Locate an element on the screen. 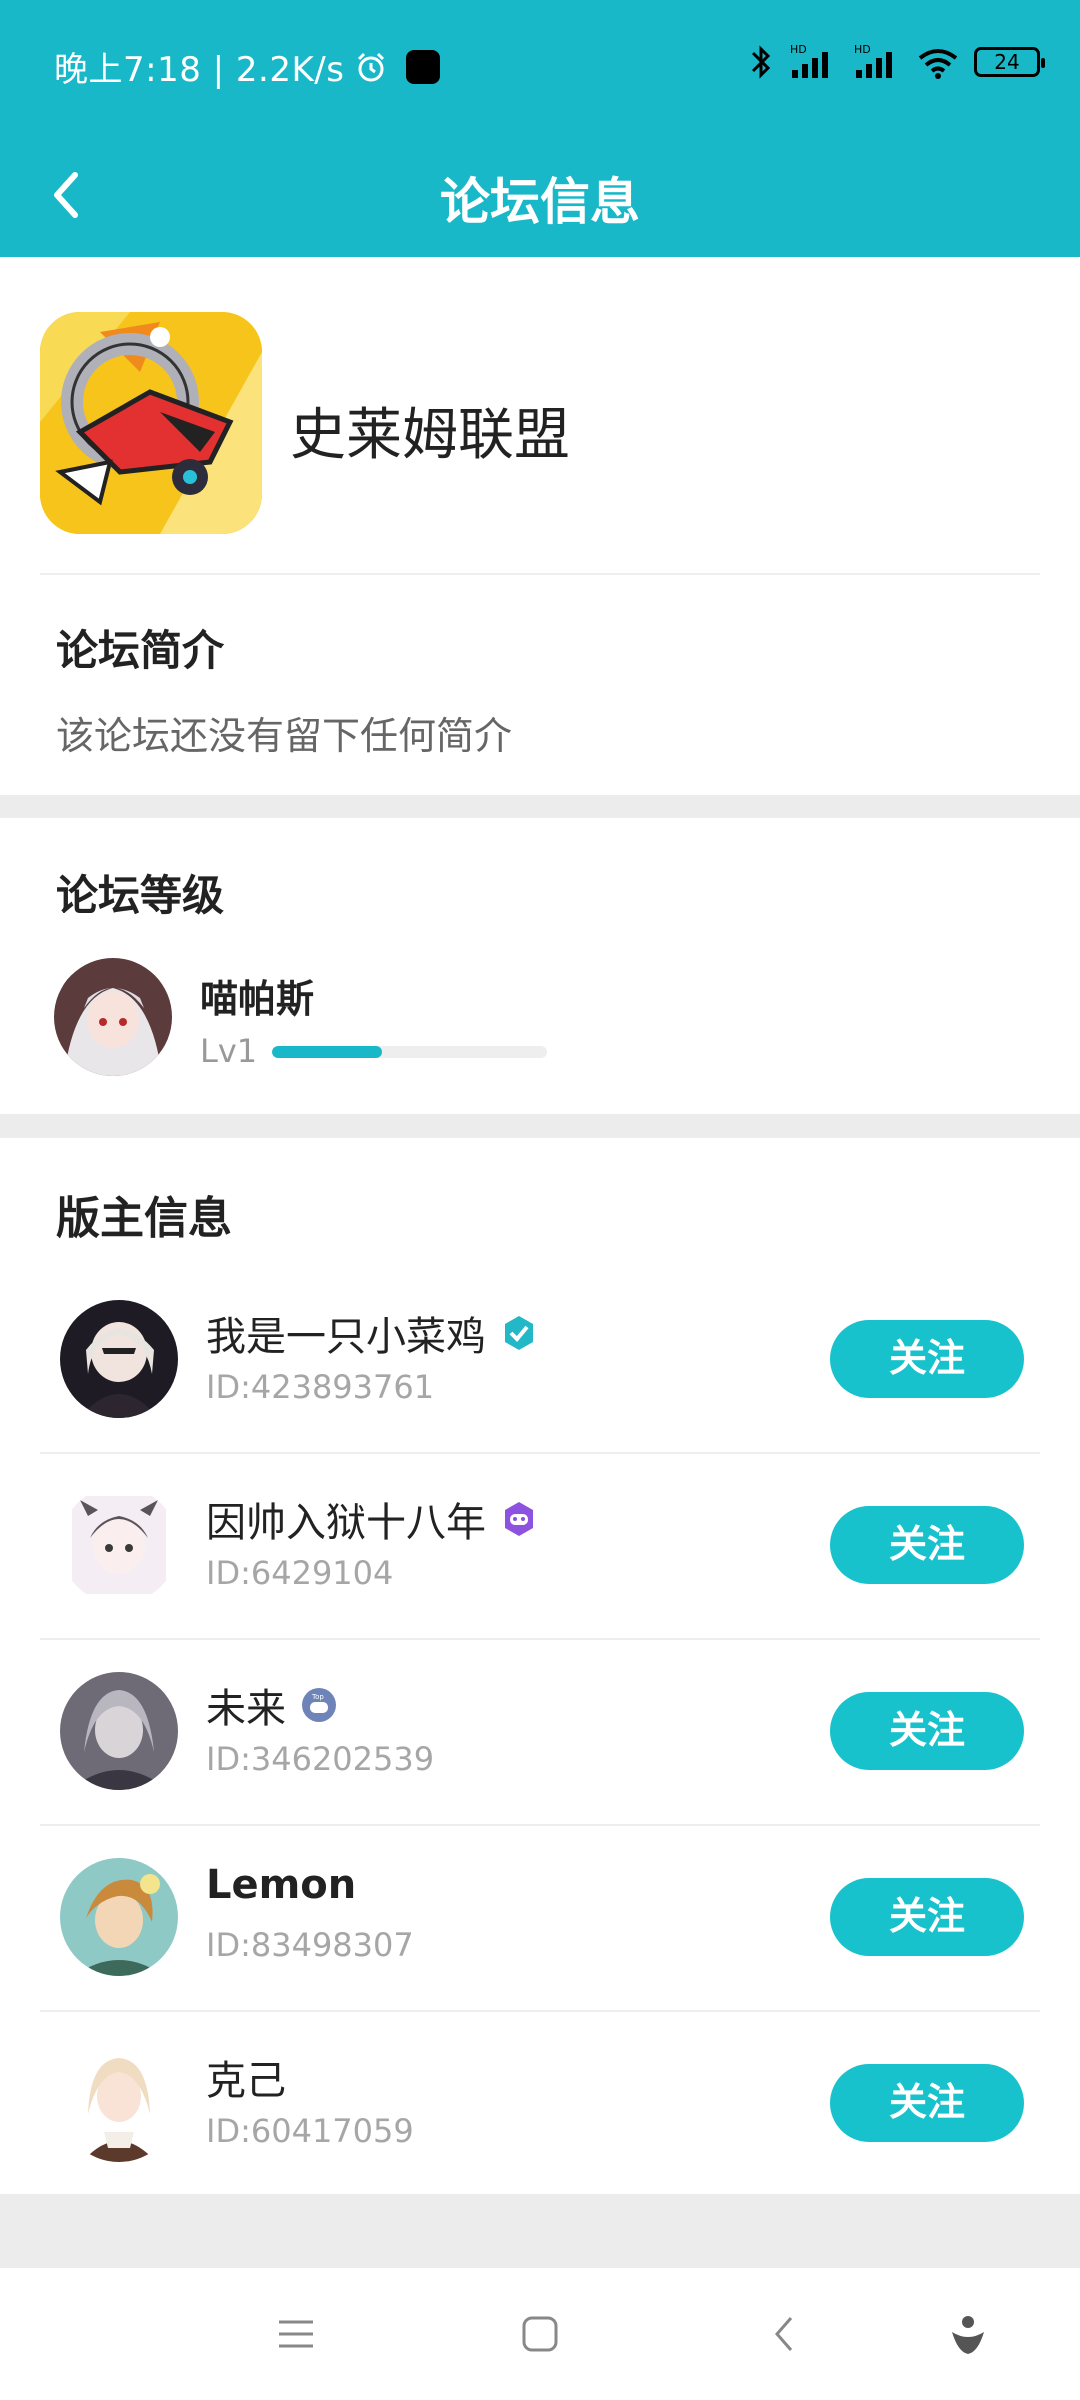 The image size is (1080, 2400). list-item: Lemon ID:83498307 关注 is located at coordinates (540, 1919).